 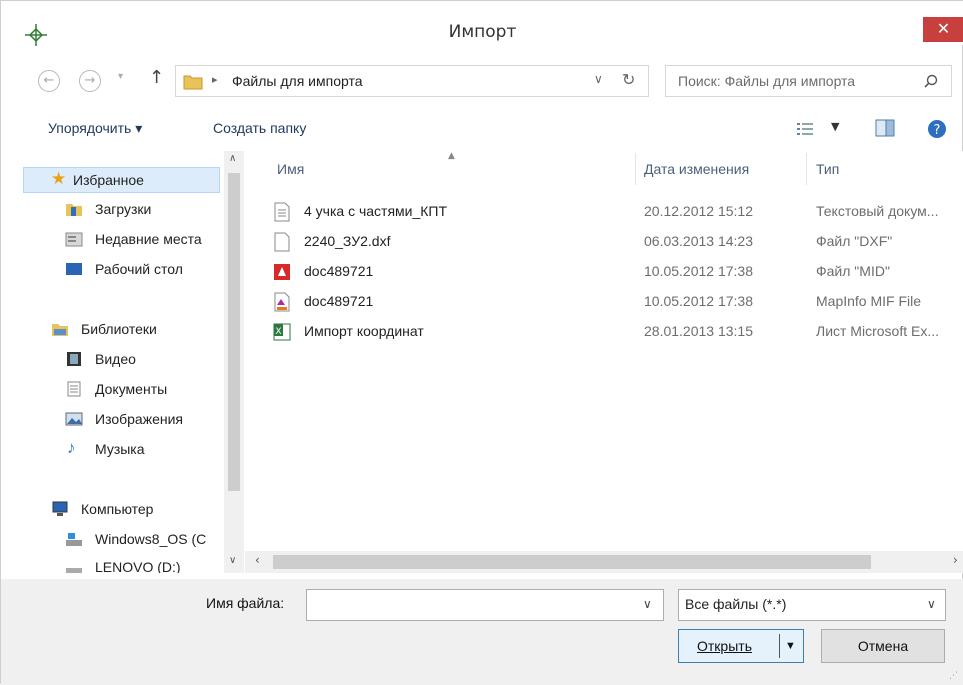 I want to click on open-dropdown-icon: ▼, so click(x=790, y=646).